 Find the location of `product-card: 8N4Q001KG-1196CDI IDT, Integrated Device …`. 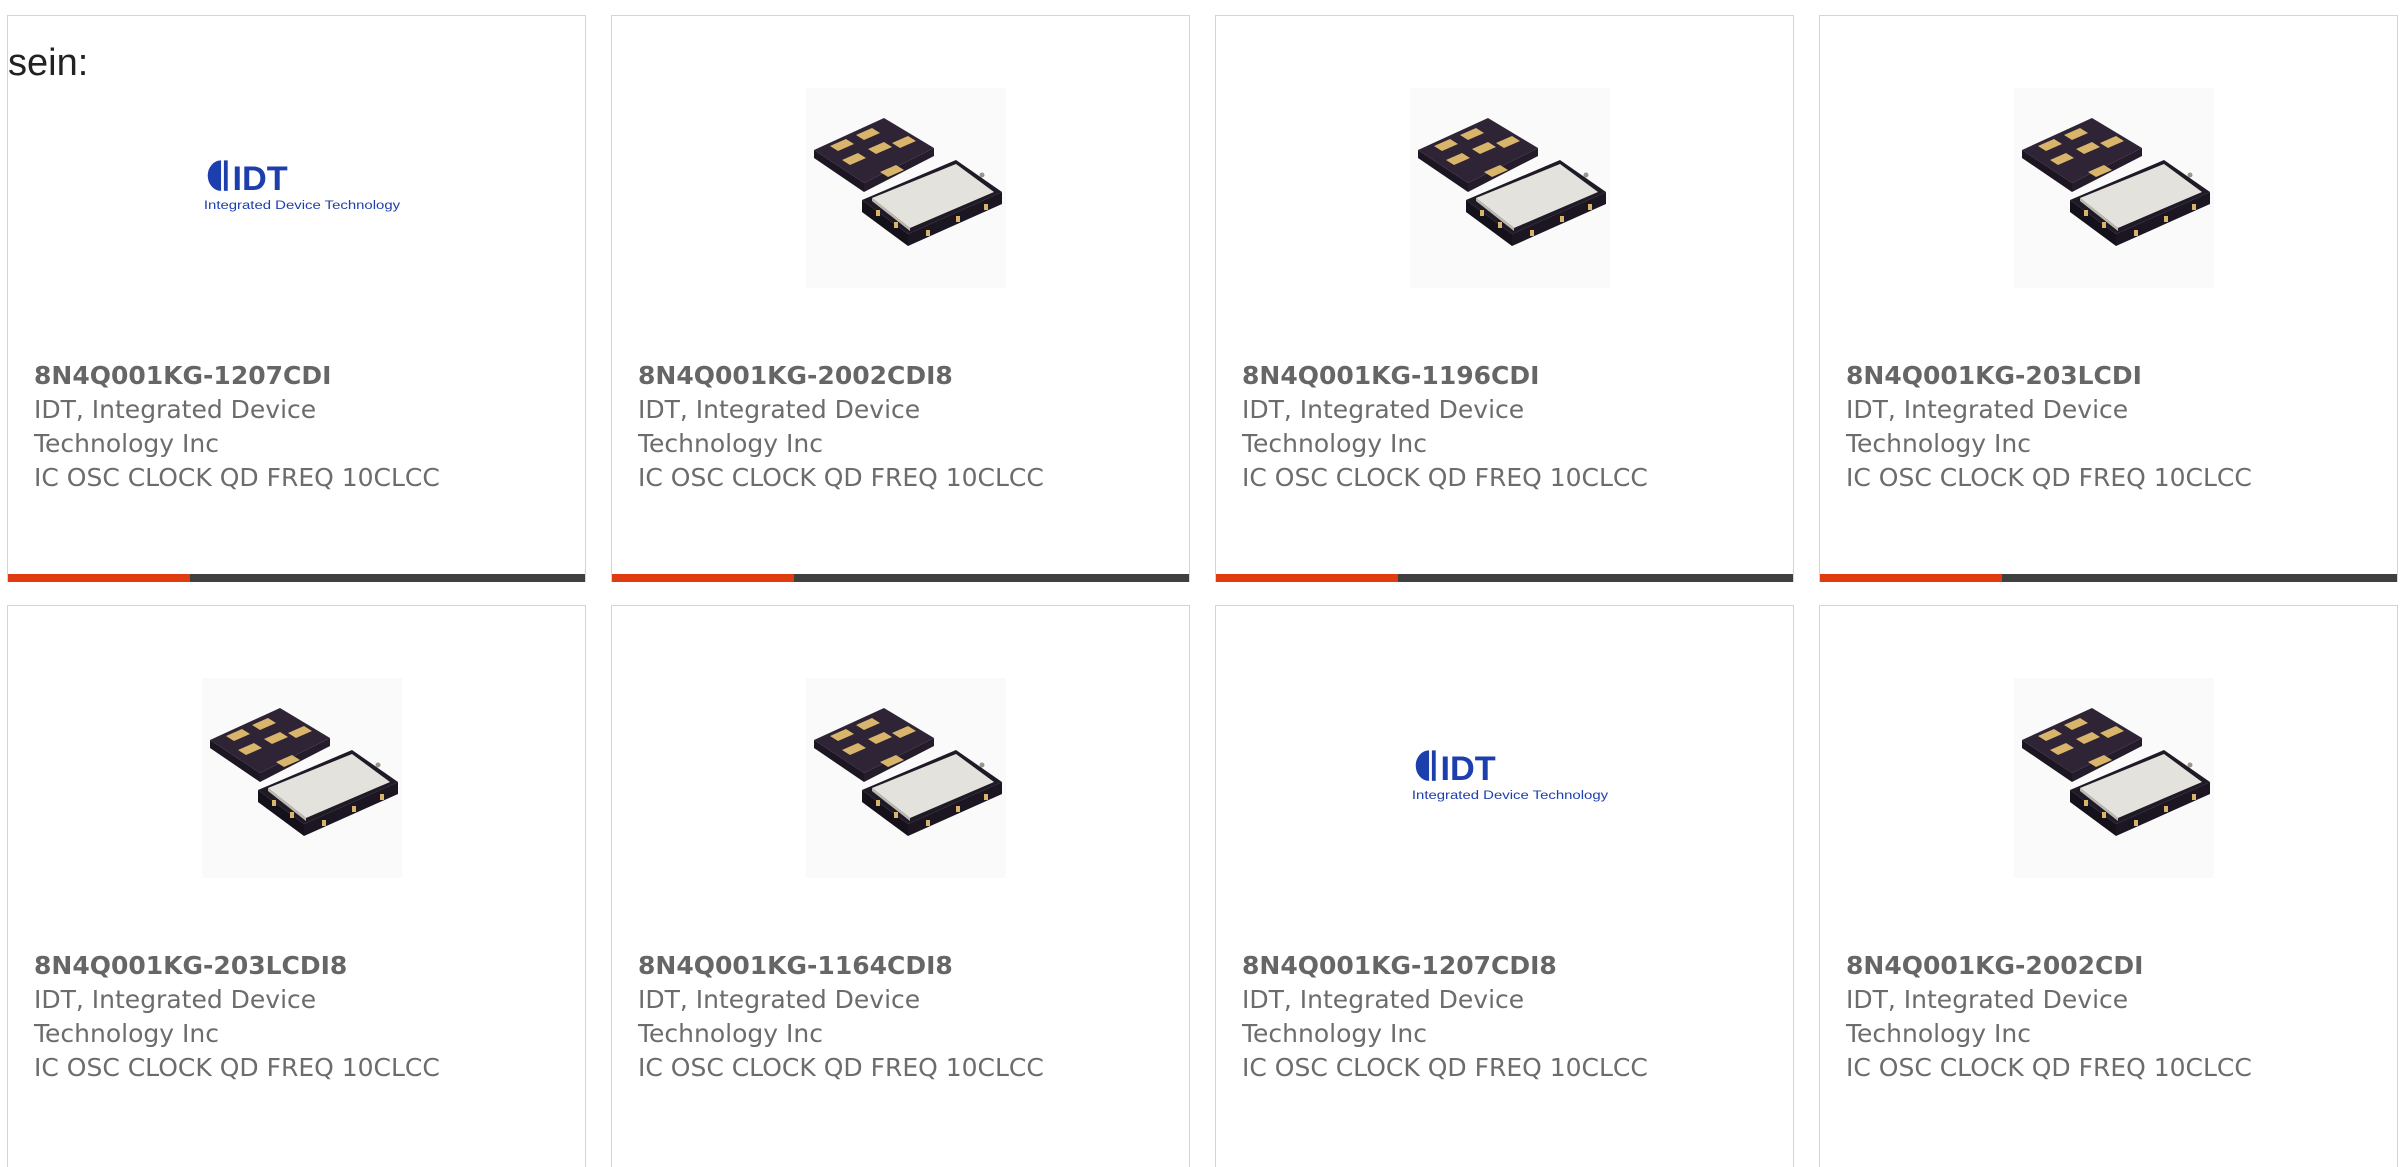

product-card: 8N4Q001KG-1196CDI IDT, Integrated Device … is located at coordinates (1504, 298).